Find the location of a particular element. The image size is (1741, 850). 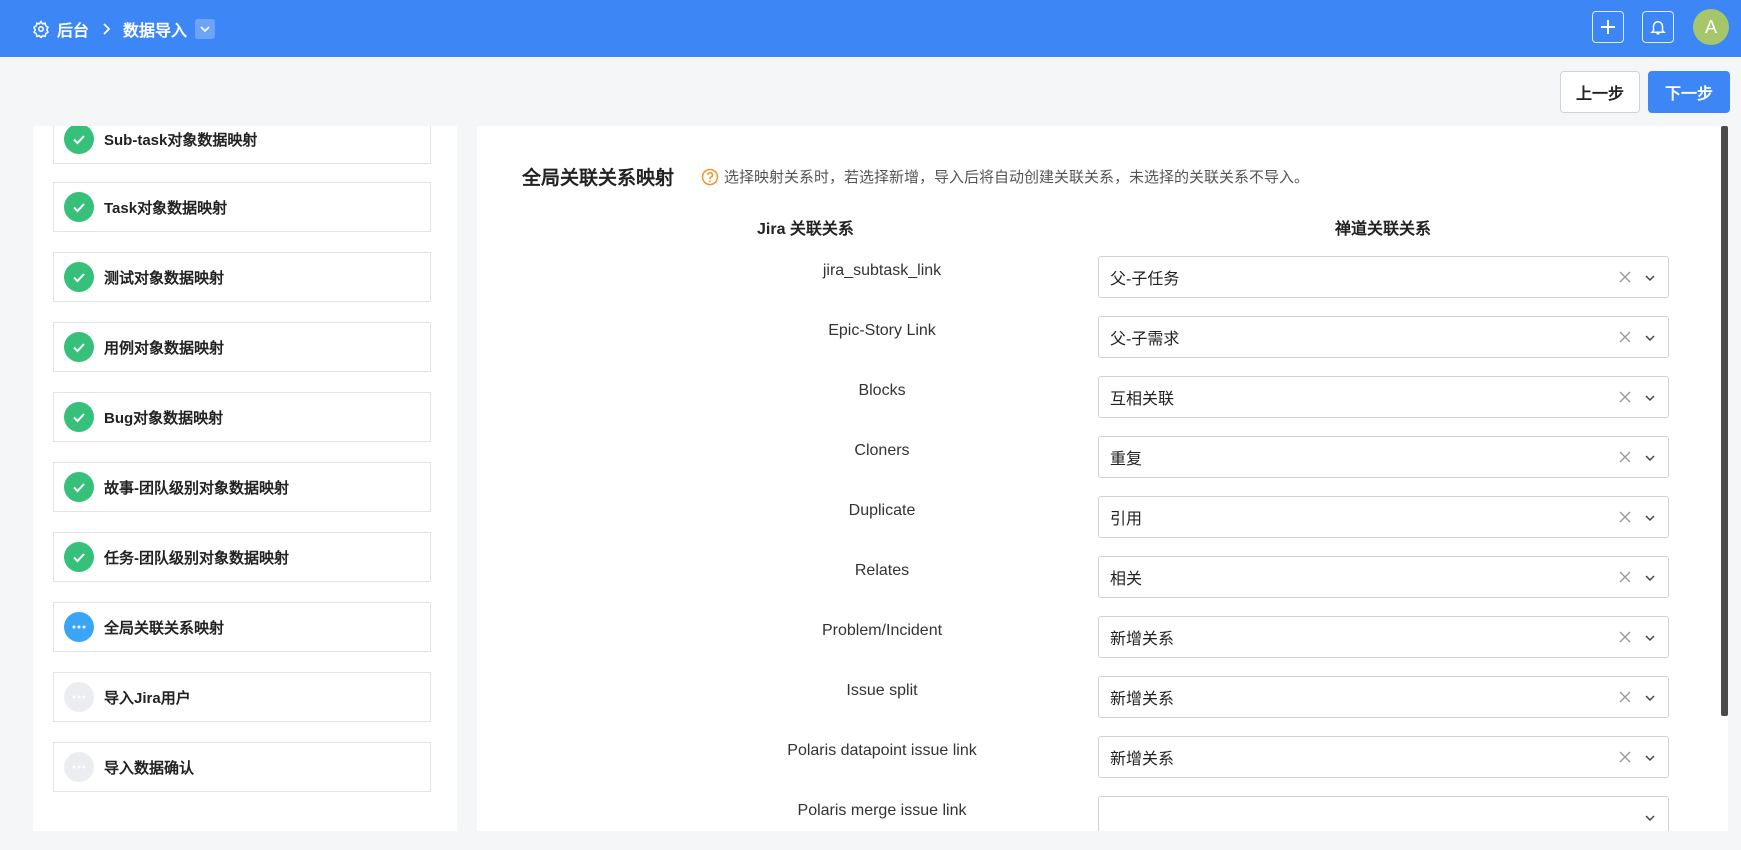

step-item-active: 全局关联关系映射 is located at coordinates (242, 627).